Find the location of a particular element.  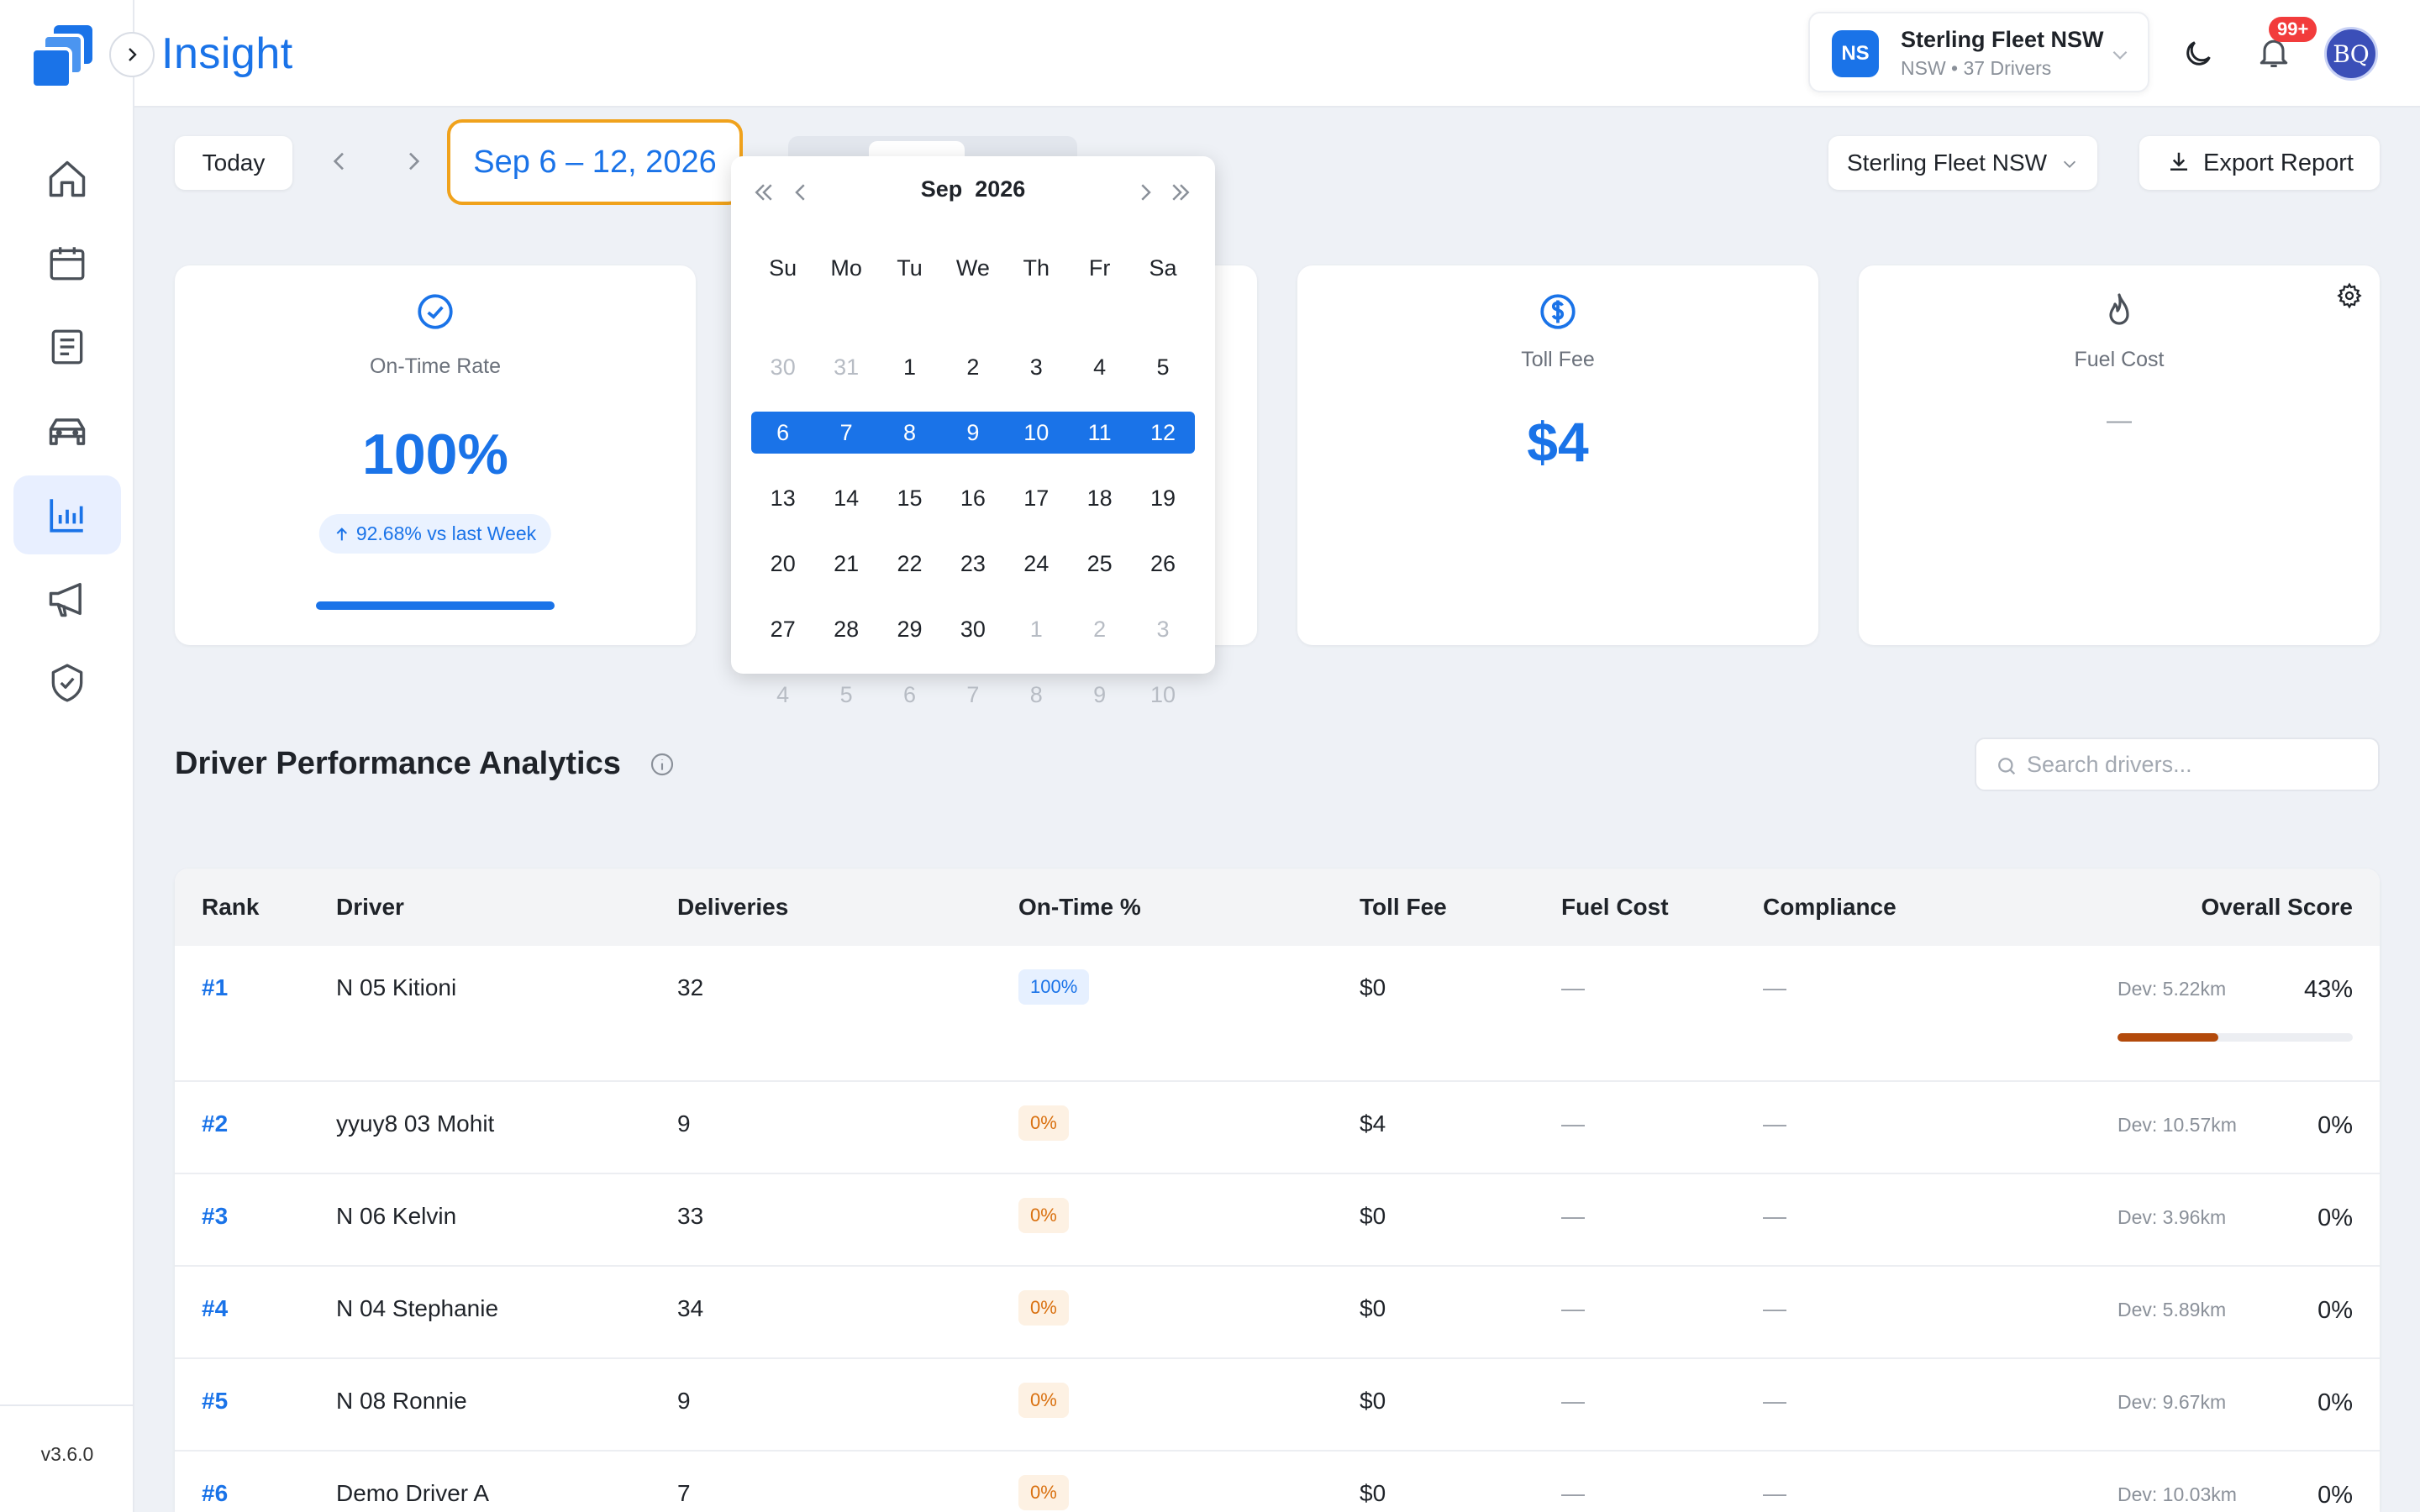

table-row: #5 N 08 Ronnie 9 0% $0 — — Dev: 9.67km 0% is located at coordinates (1277, 1405).